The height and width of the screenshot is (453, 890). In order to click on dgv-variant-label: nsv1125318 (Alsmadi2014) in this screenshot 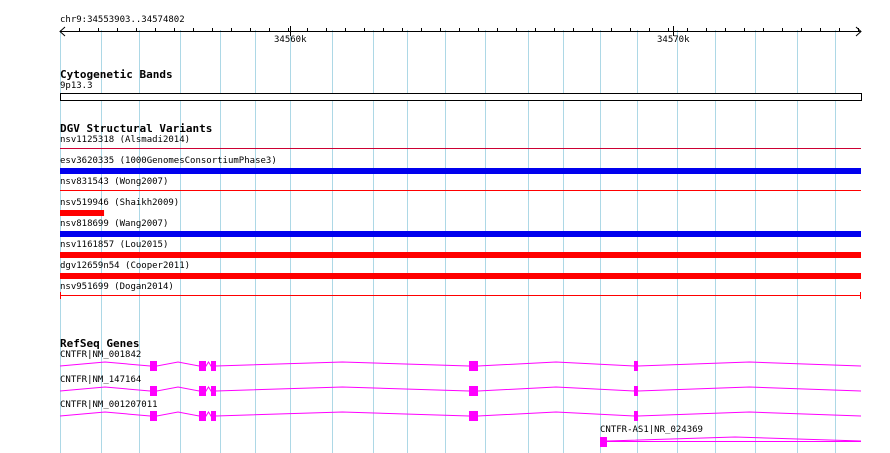, I will do `click(125, 140)`.